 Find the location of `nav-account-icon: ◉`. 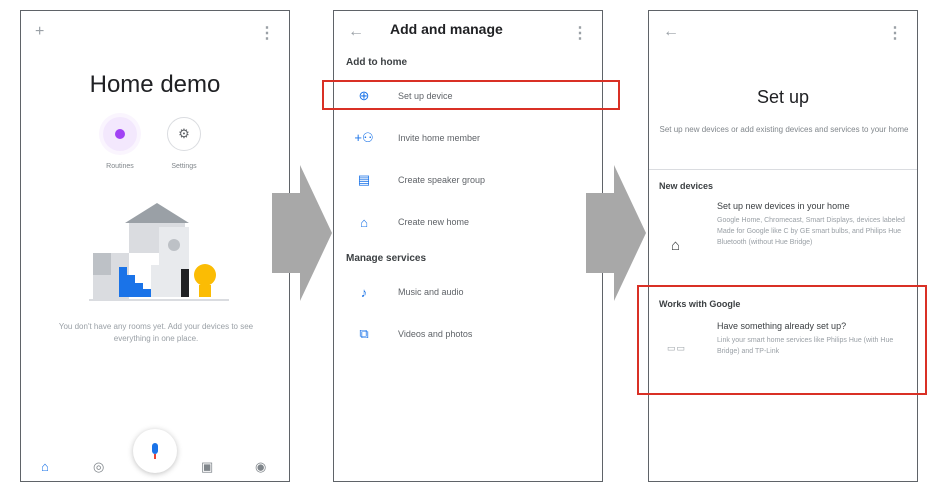

nav-account-icon: ◉ is located at coordinates (260, 467).